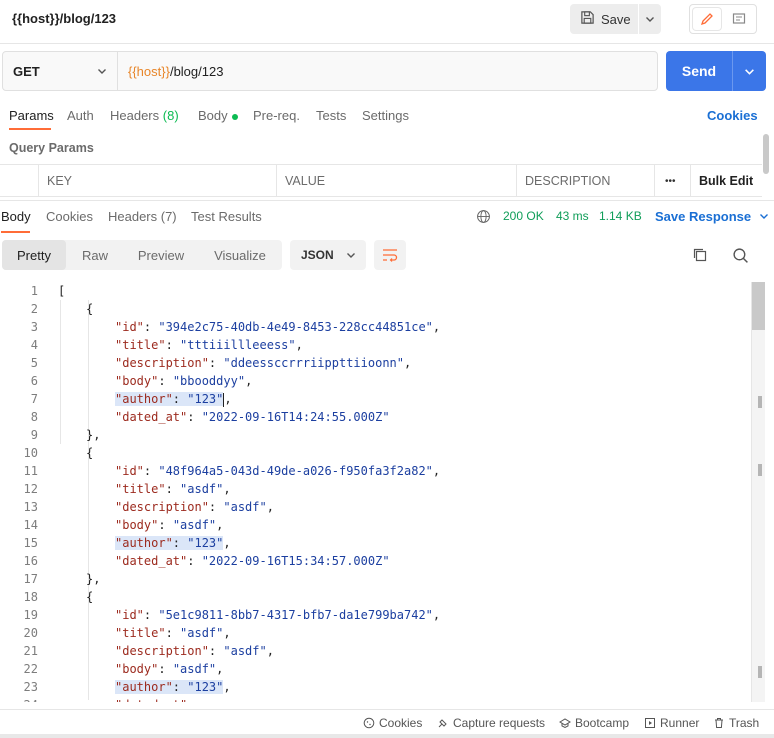  What do you see at coordinates (34, 255) in the screenshot?
I see `tab-pretty: Pretty` at bounding box center [34, 255].